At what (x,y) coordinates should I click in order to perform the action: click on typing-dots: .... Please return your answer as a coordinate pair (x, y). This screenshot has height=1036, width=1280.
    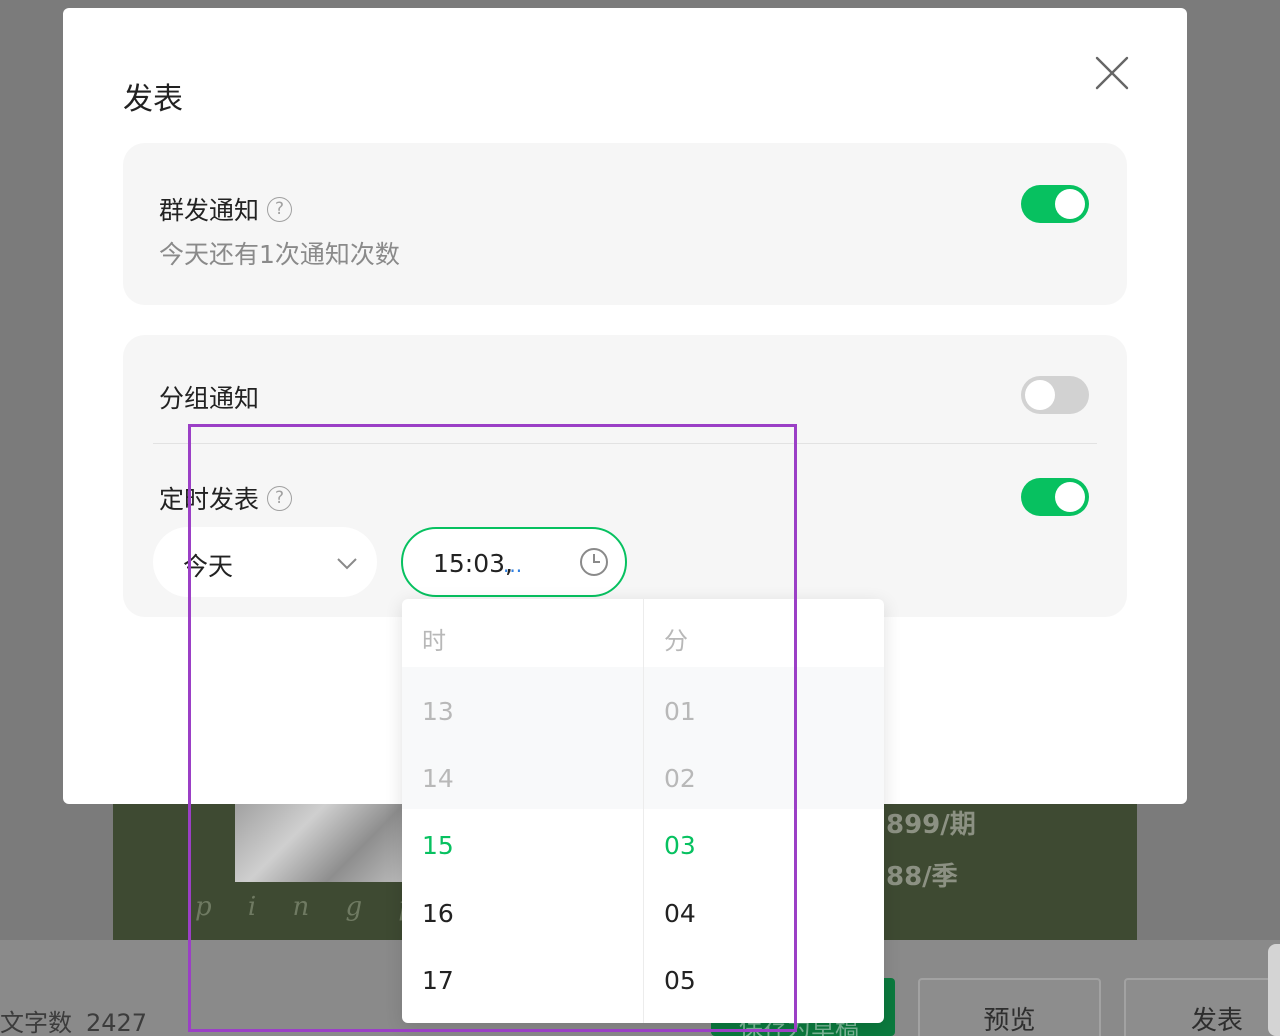
    Looking at the image, I should click on (513, 565).